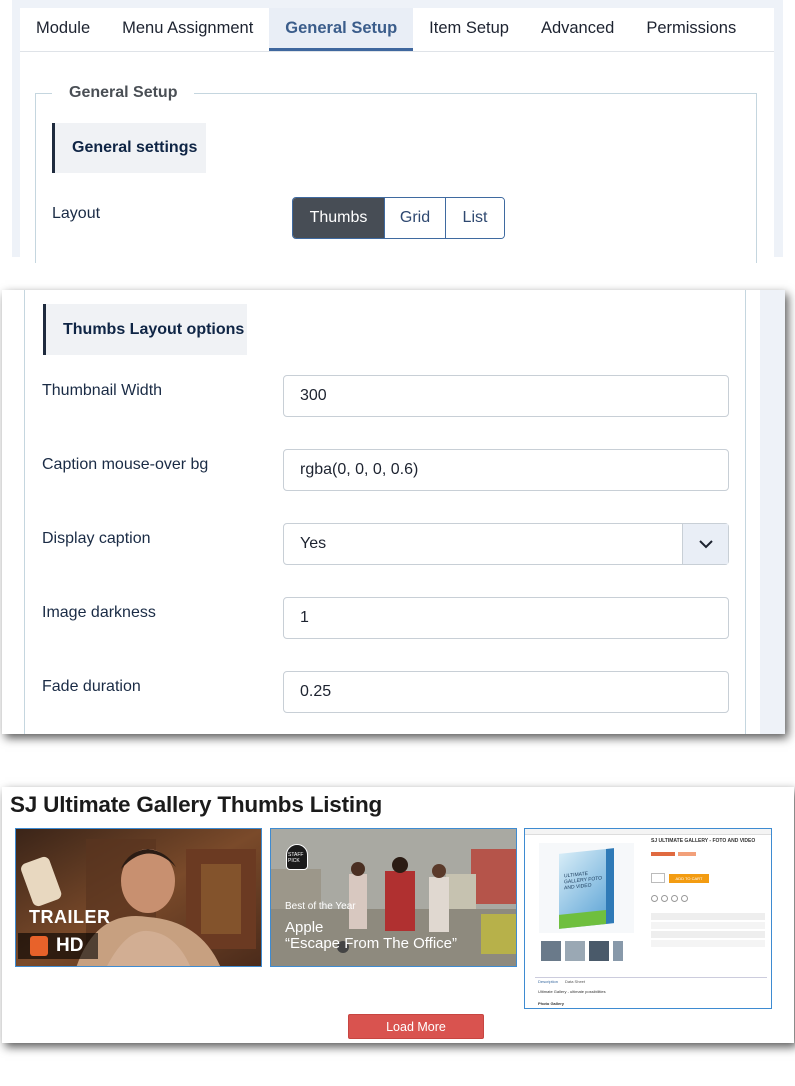 Image resolution: width=795 pixels, height=1086 pixels. Describe the element at coordinates (70, 945) in the screenshot. I see `hd-label: HD` at that location.